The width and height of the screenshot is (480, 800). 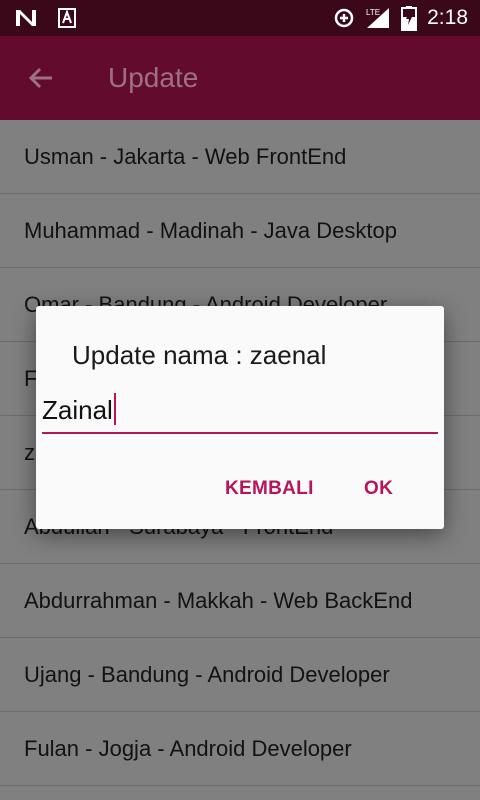 I want to click on list-item: Ujang - Bandung - Android Developer, so click(x=240, y=675).